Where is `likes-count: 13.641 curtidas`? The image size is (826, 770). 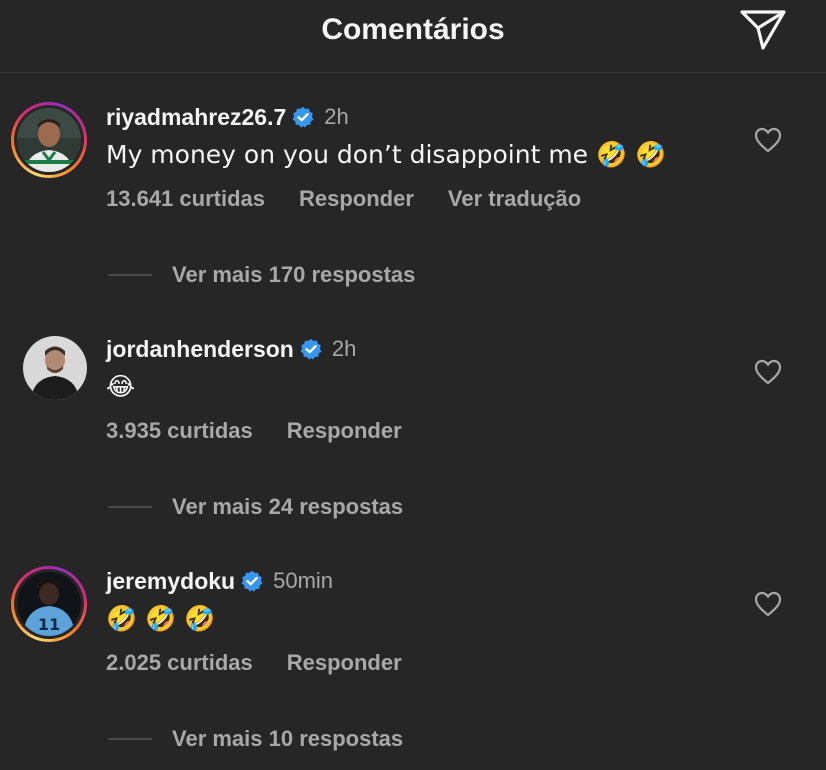 likes-count: 13.641 curtidas is located at coordinates (185, 199).